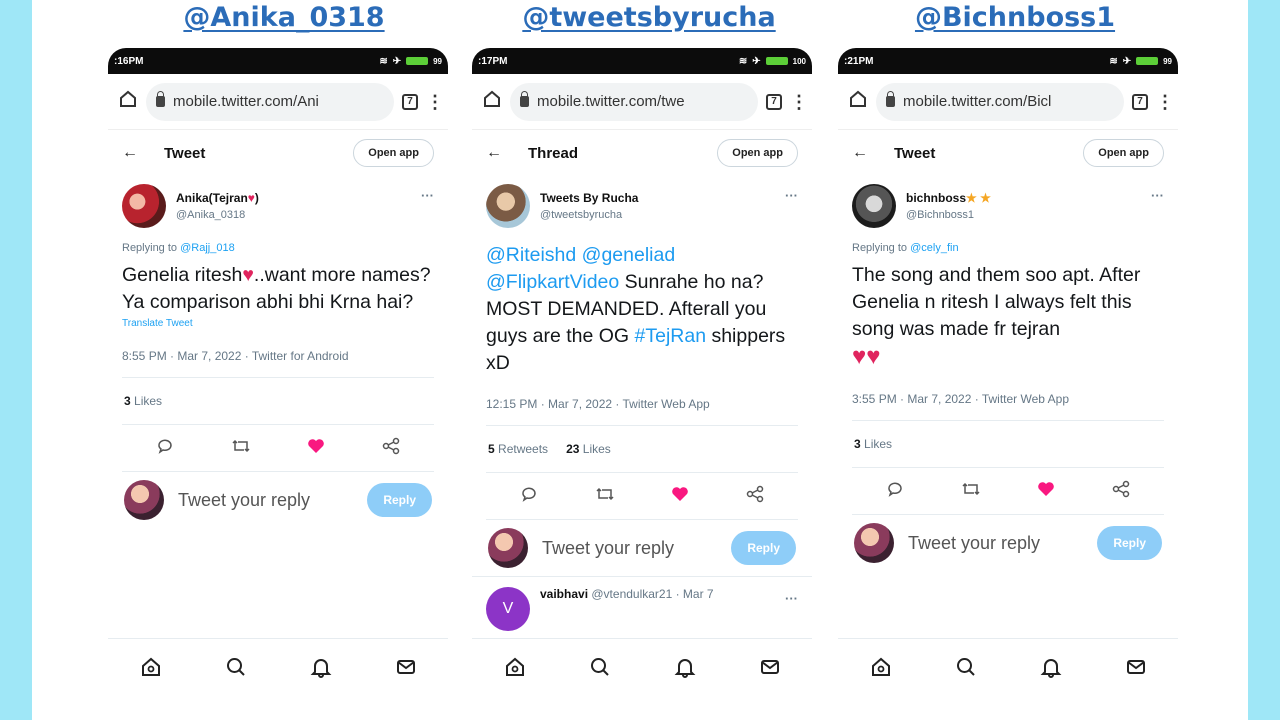  I want to click on translate-link: Translate Tweet, so click(278, 322).